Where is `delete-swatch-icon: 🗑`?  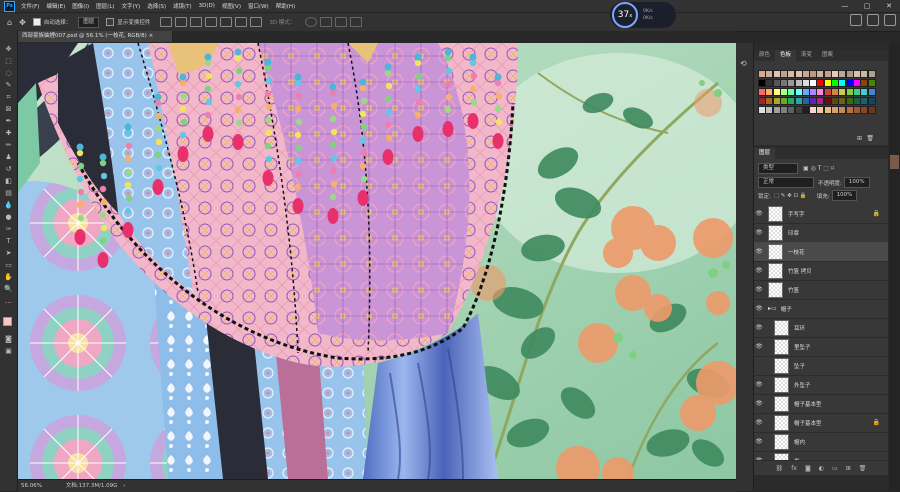 delete-swatch-icon: 🗑 is located at coordinates (870, 138).